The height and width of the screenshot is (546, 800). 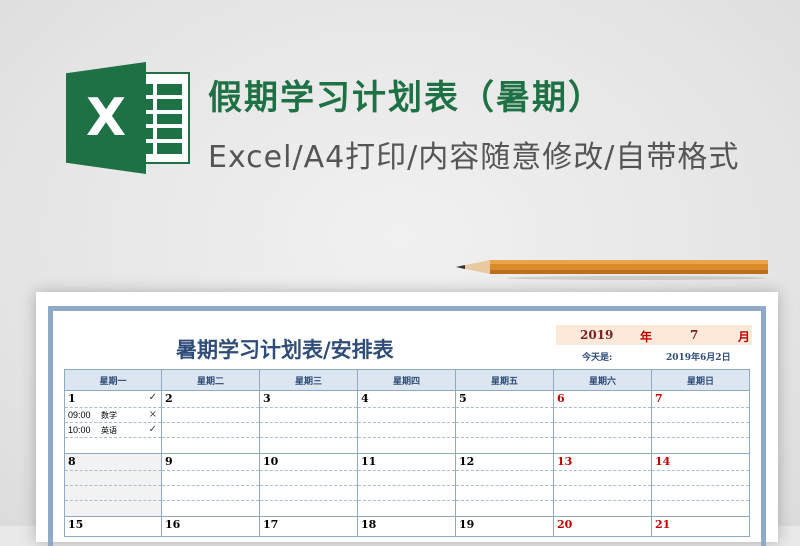 I want to click on year-month-box: 2019 年 7 月, so click(x=654, y=335).